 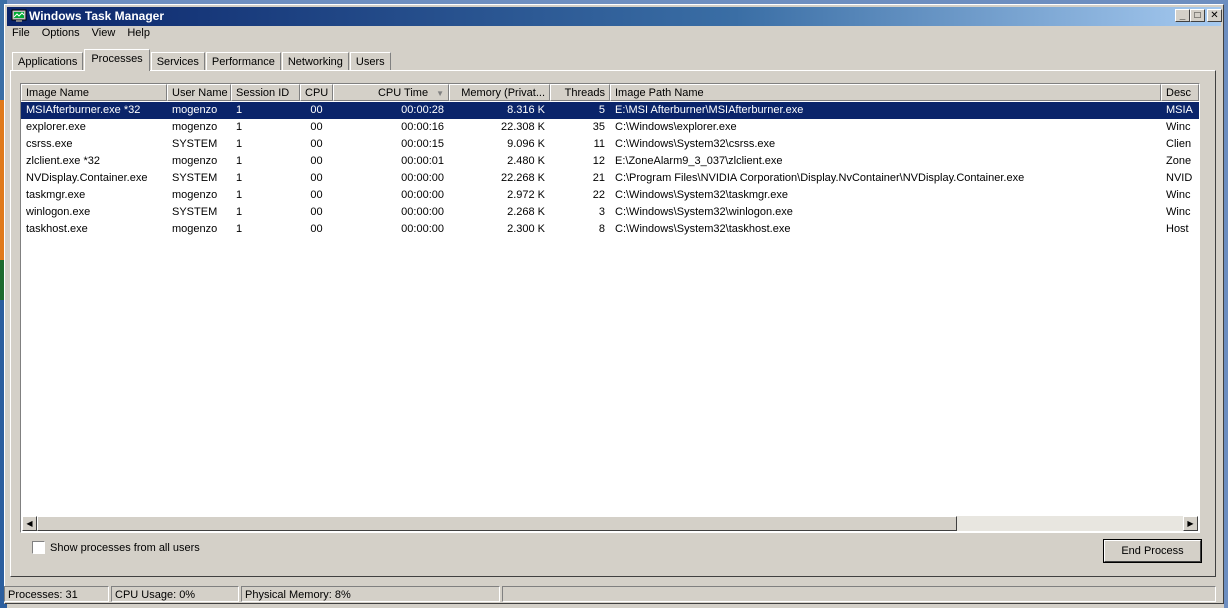 What do you see at coordinates (1177, 229) in the screenshot?
I see `cell-description: Host` at bounding box center [1177, 229].